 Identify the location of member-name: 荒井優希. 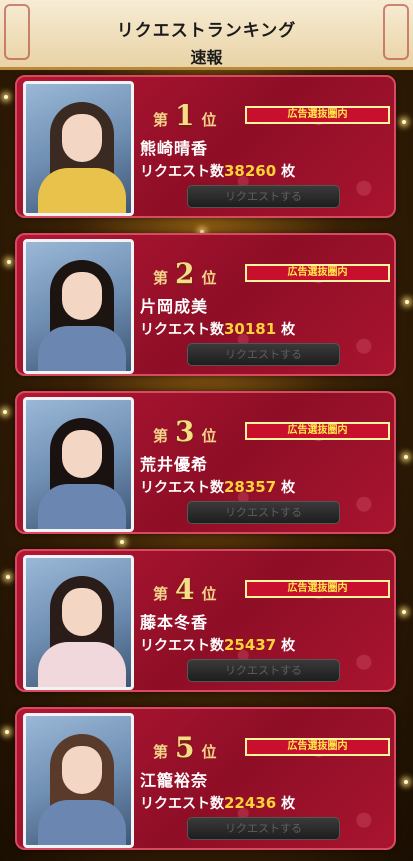
(174, 464).